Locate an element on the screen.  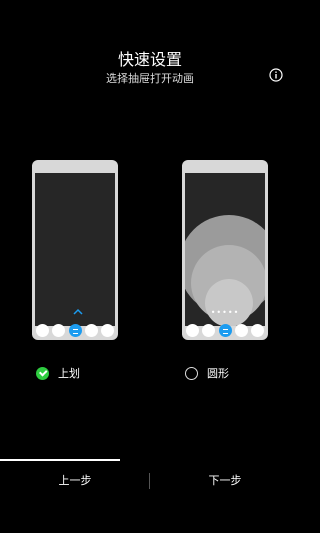
info-icon is located at coordinates (276, 75).